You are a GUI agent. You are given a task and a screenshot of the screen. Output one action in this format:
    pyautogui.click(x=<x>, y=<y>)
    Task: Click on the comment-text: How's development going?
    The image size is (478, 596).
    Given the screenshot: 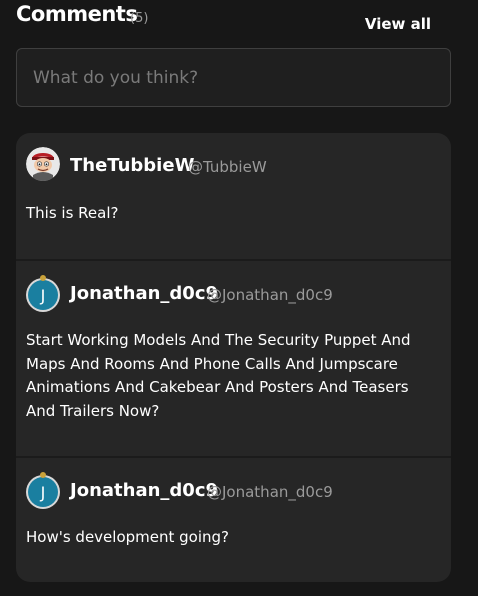 What is the action you would take?
    pyautogui.click(x=128, y=537)
    